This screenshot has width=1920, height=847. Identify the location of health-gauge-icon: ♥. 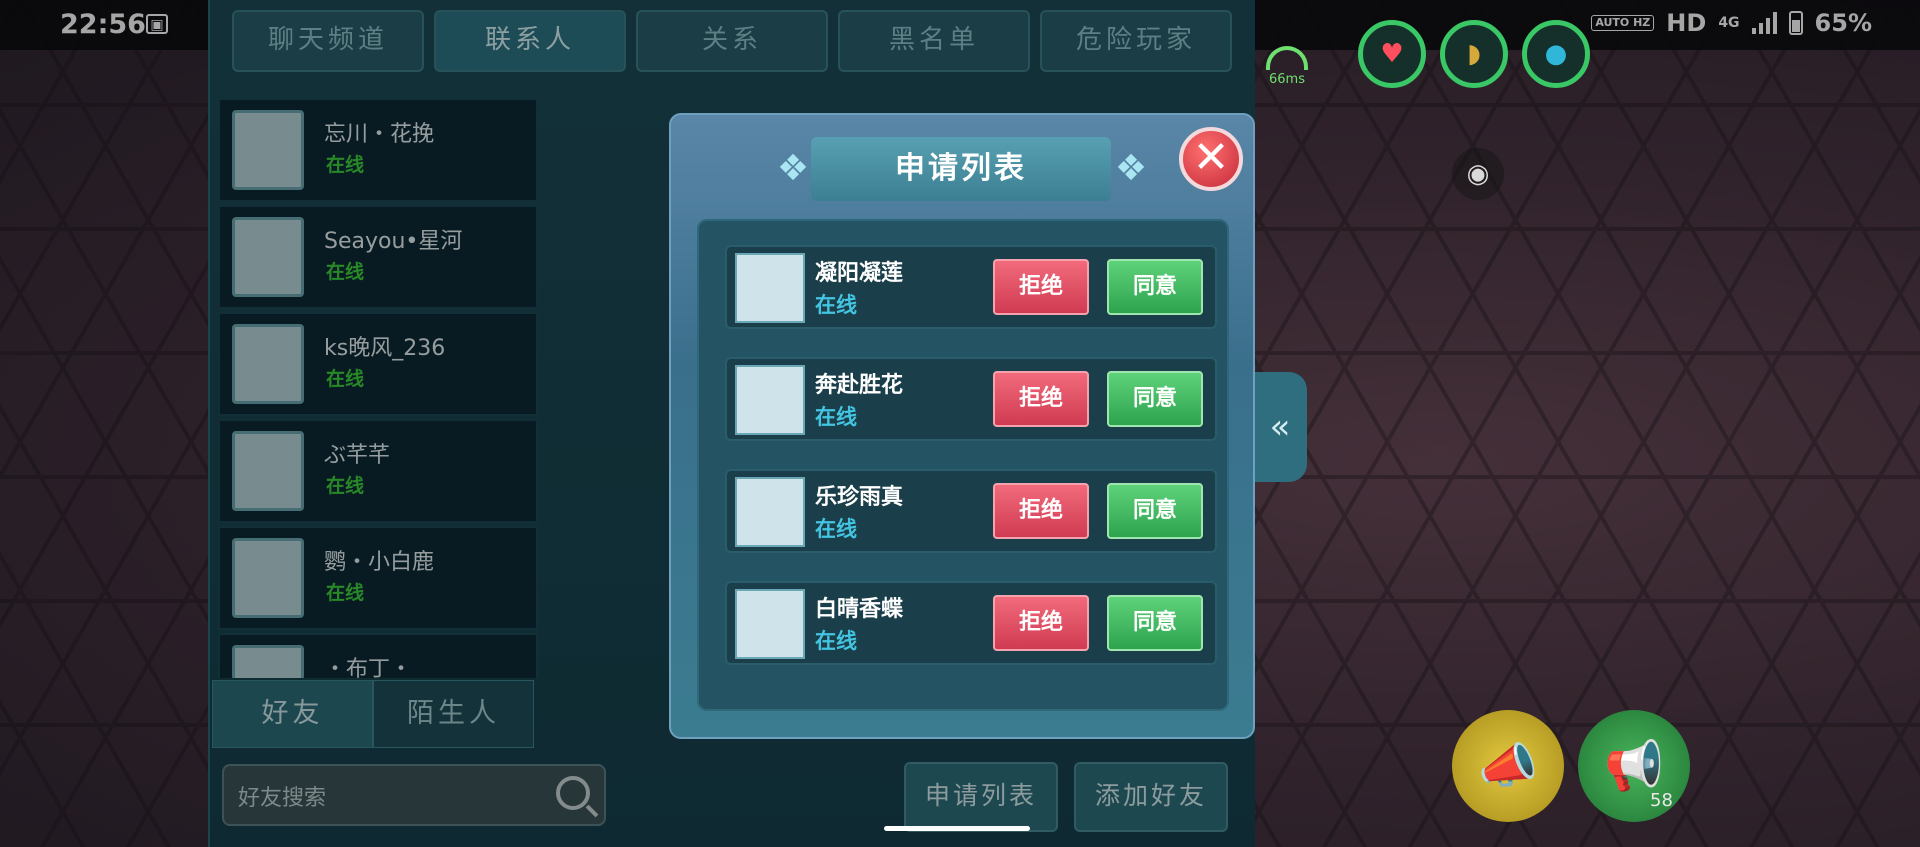
(1392, 54).